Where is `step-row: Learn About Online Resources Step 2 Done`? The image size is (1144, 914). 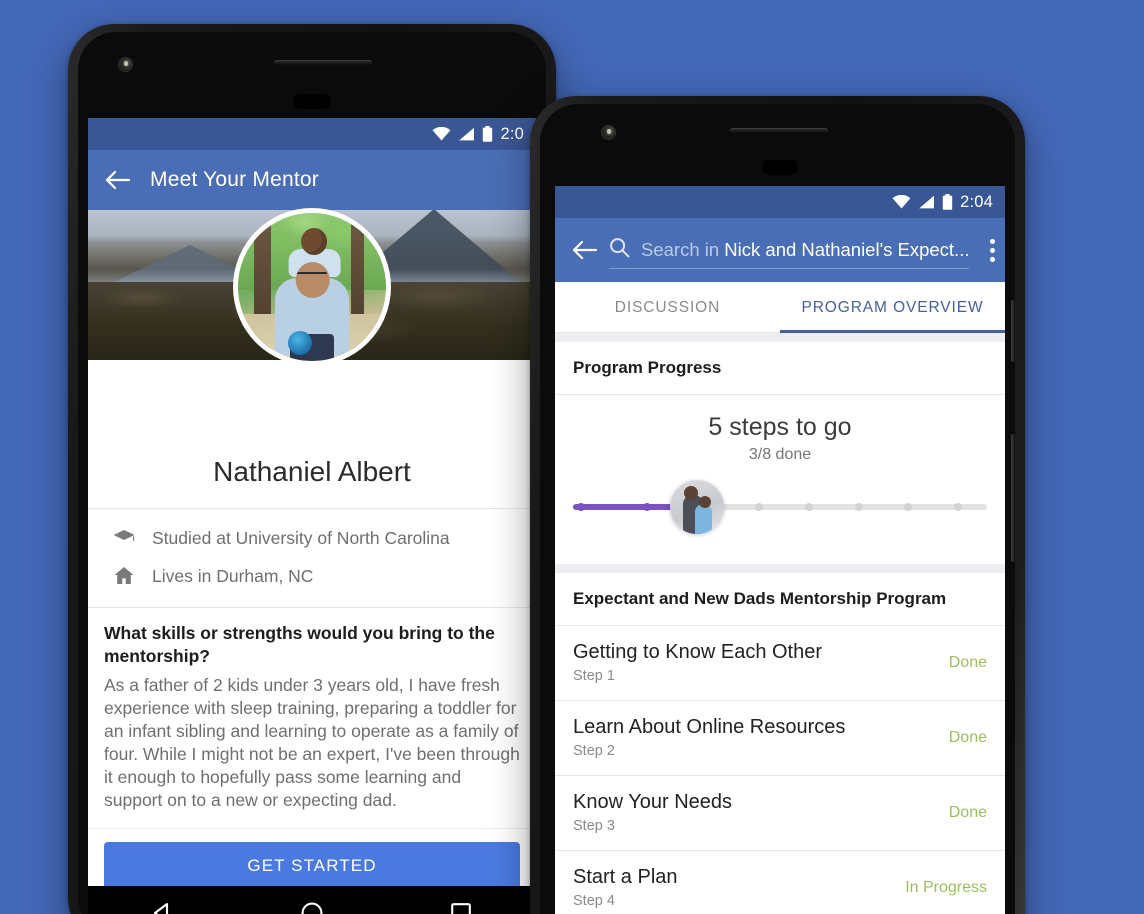
step-row: Learn About Online Resources Step 2 Done is located at coordinates (780, 738).